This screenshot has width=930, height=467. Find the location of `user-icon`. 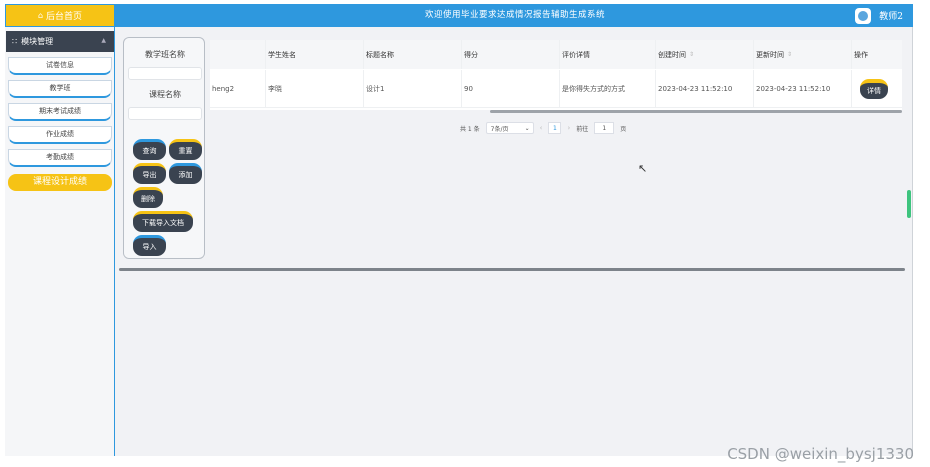

user-icon is located at coordinates (863, 15).